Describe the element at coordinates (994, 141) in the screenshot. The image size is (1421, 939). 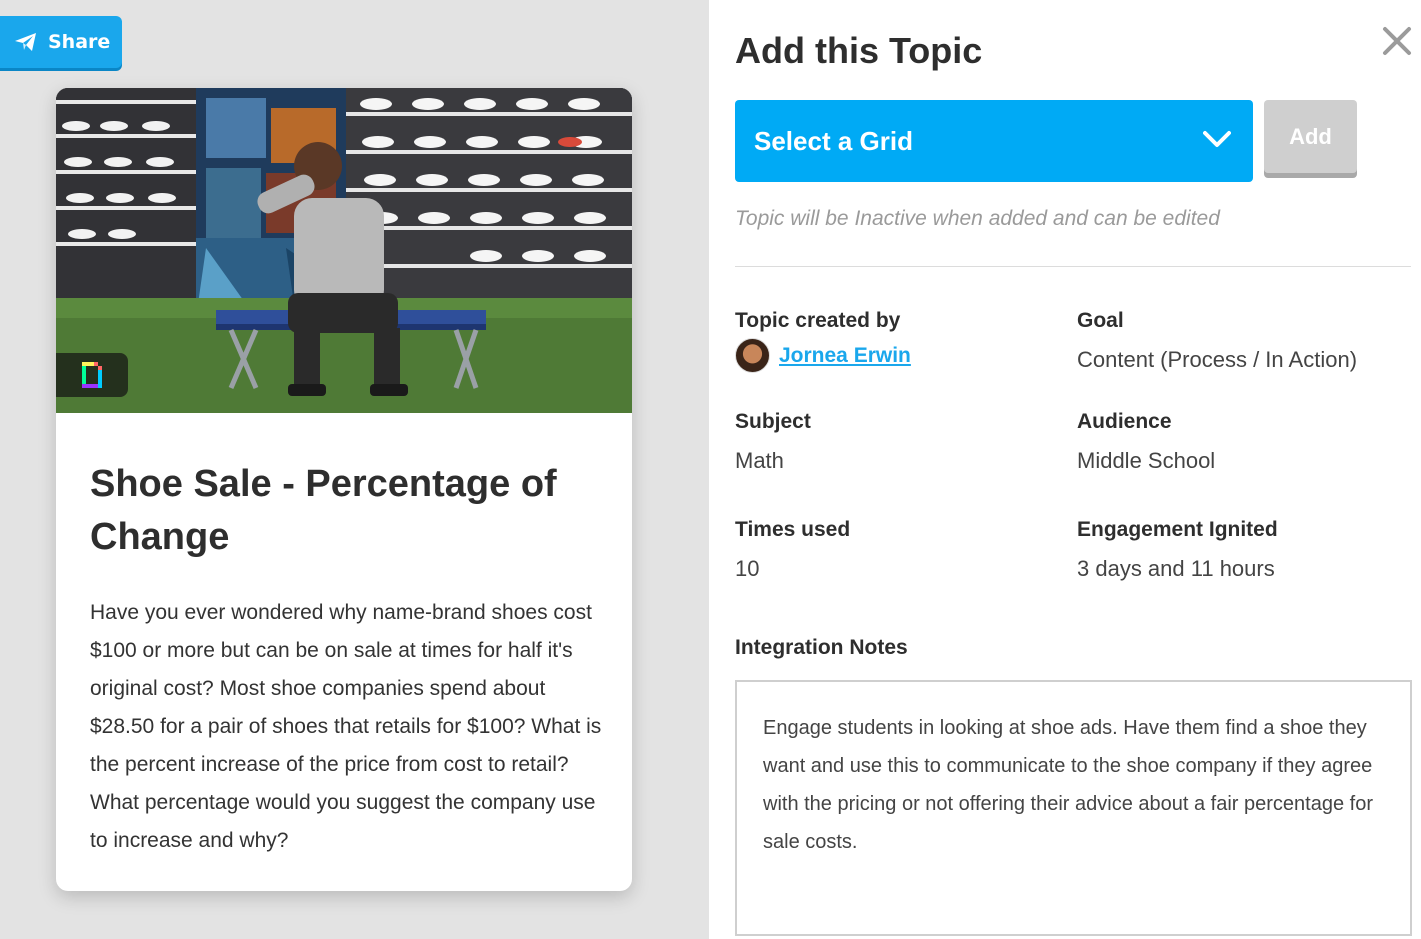
I see `select-grid-dropdown: Select a Grid` at that location.